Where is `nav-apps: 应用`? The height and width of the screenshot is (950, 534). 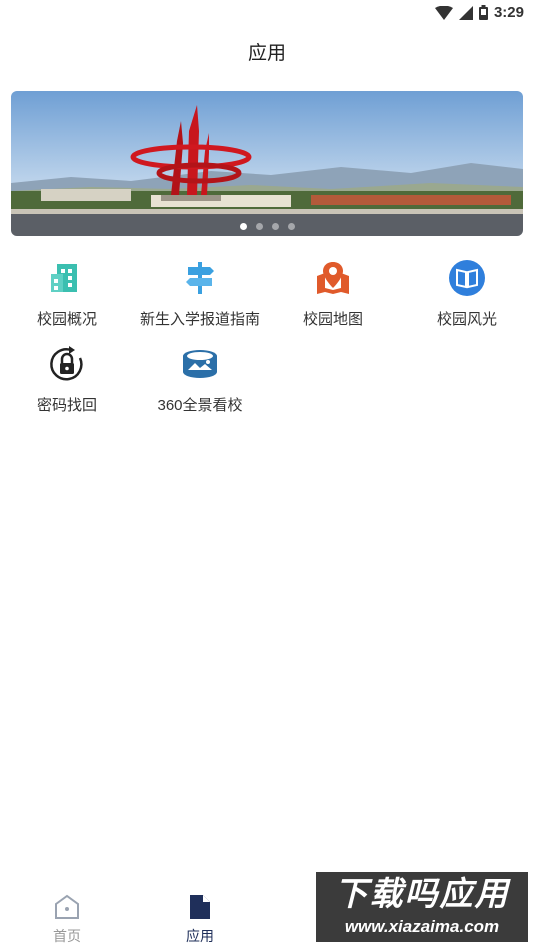 nav-apps: 应用 is located at coordinates (200, 915).